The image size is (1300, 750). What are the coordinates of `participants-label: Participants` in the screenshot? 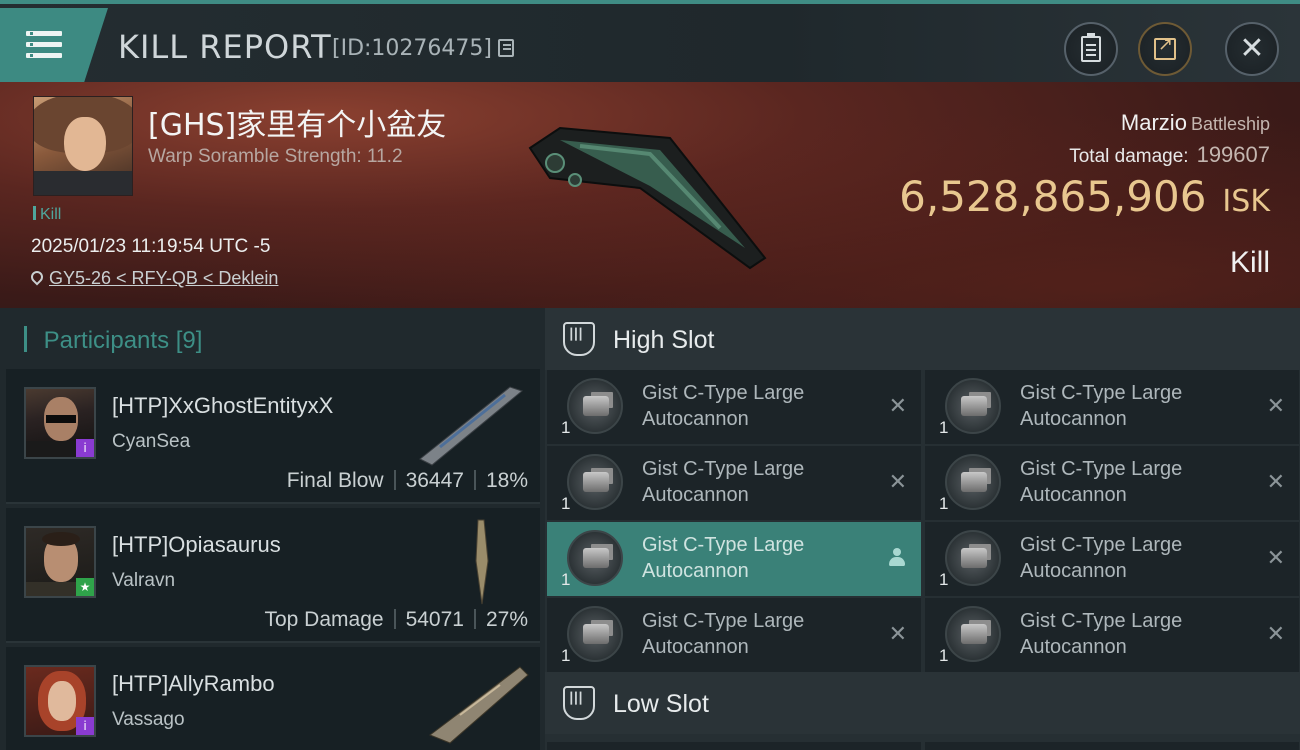 It's located at (106, 340).